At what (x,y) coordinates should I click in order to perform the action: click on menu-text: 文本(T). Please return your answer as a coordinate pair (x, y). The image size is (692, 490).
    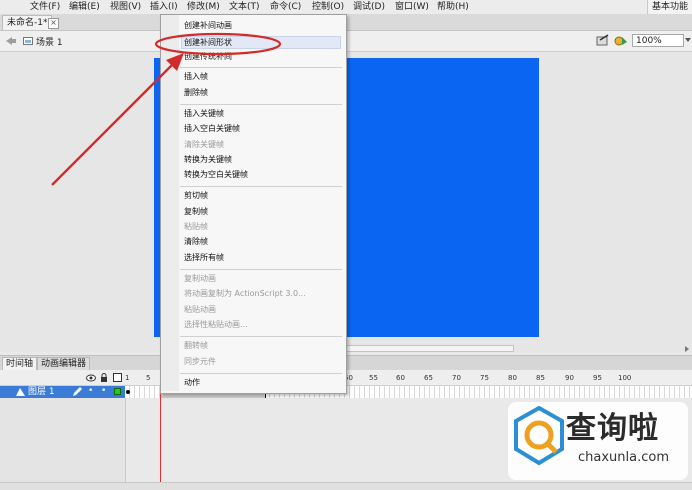
    Looking at the image, I should click on (244, 7).